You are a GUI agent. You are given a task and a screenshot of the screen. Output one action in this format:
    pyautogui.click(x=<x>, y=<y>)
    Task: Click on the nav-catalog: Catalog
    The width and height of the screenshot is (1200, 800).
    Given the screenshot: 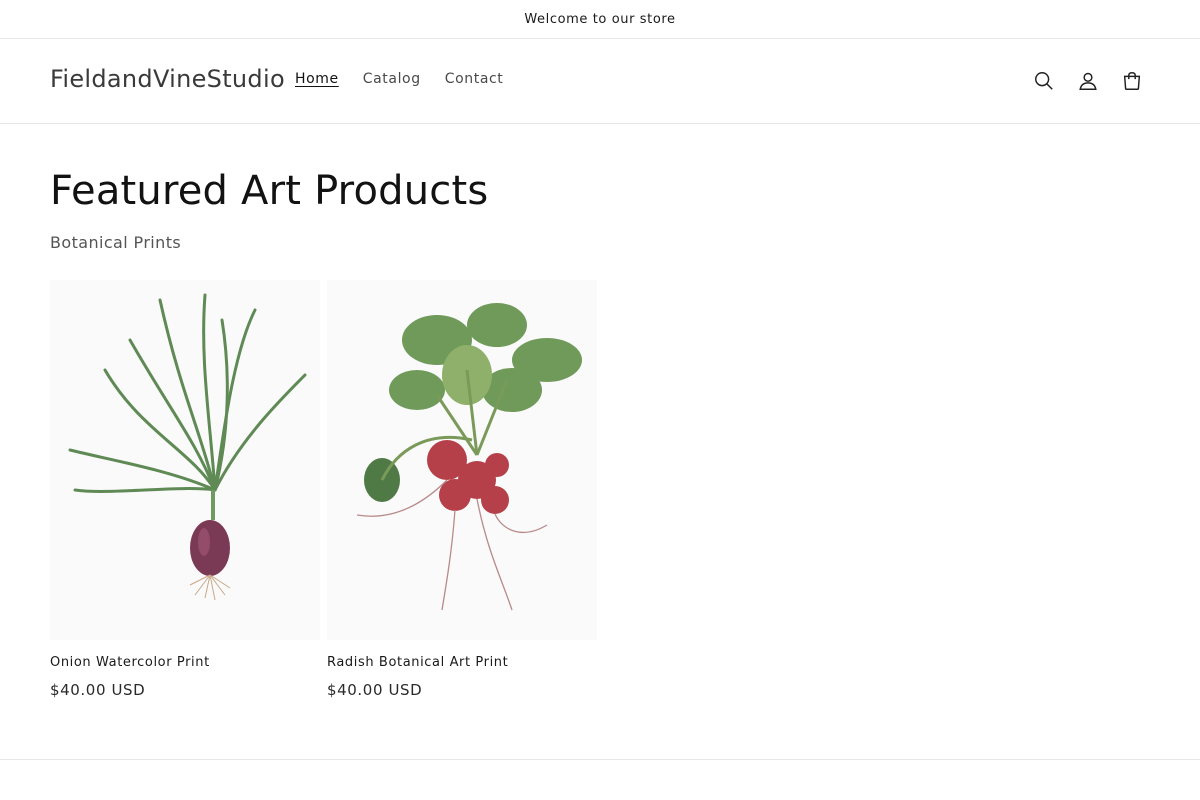 What is the action you would take?
    pyautogui.click(x=392, y=79)
    